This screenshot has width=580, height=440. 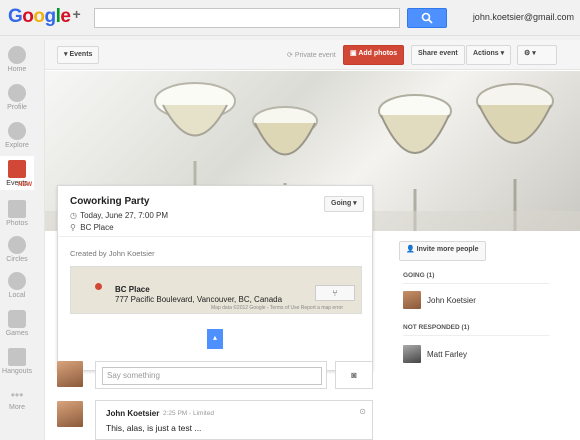 I want to click on add-photos-button: ▣ Add photos, so click(x=374, y=55).